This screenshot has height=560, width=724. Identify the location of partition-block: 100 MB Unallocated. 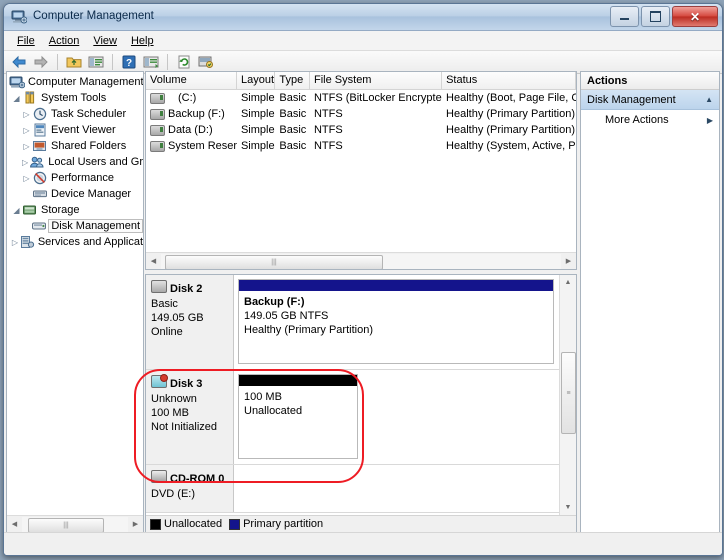
(298, 416).